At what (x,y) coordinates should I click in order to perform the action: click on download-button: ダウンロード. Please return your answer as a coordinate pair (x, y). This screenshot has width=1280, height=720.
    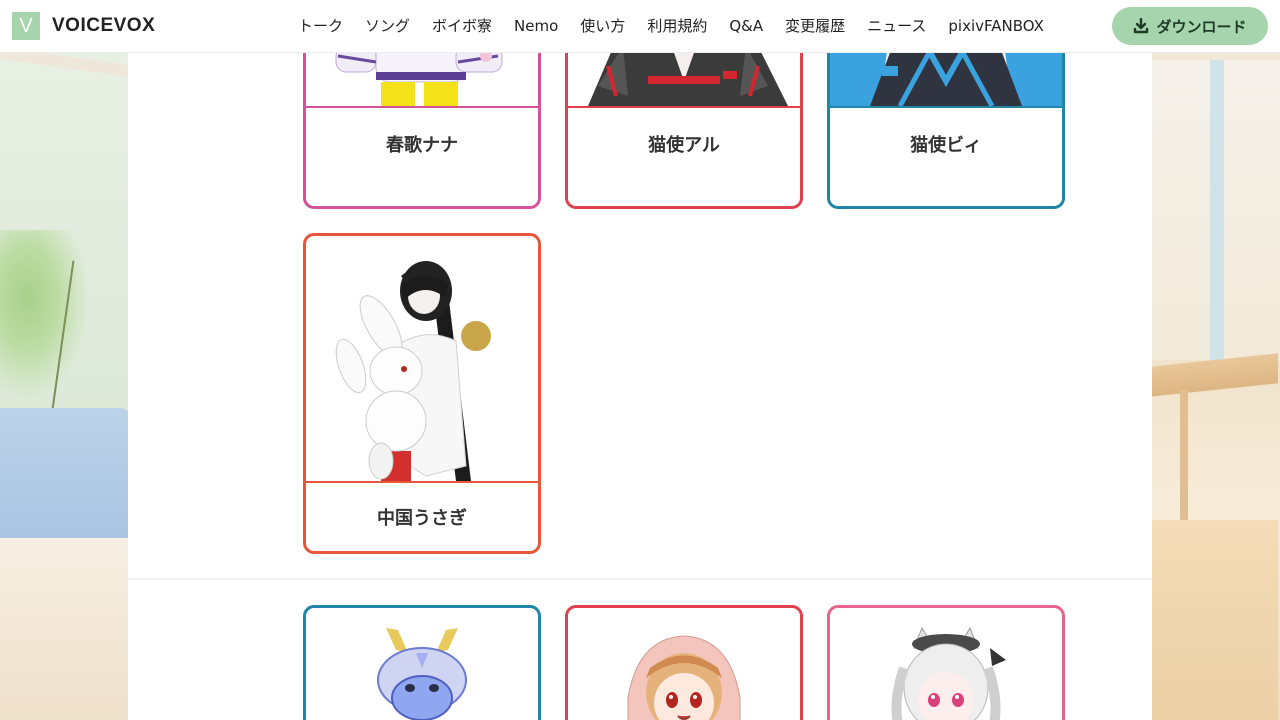
    Looking at the image, I should click on (1190, 26).